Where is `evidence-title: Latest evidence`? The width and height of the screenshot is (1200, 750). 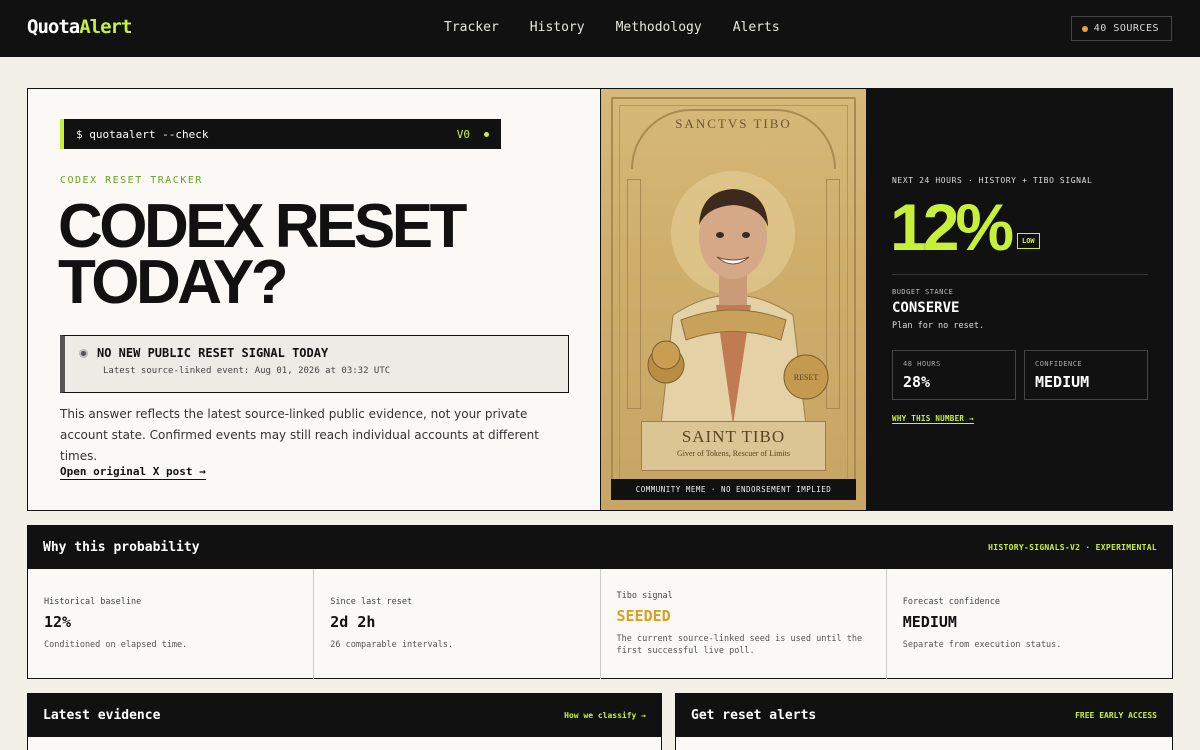 evidence-title: Latest evidence is located at coordinates (102, 715).